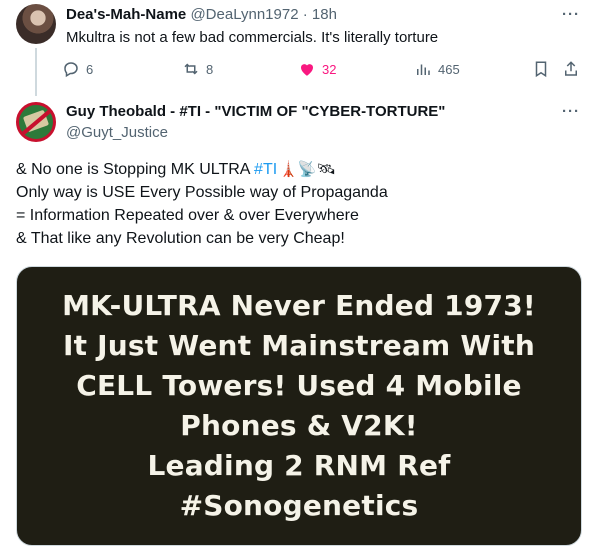 The image size is (598, 554). What do you see at coordinates (299, 305) in the screenshot?
I see `image-text-line: MK-ULTRA Never Ended 1973!` at bounding box center [299, 305].